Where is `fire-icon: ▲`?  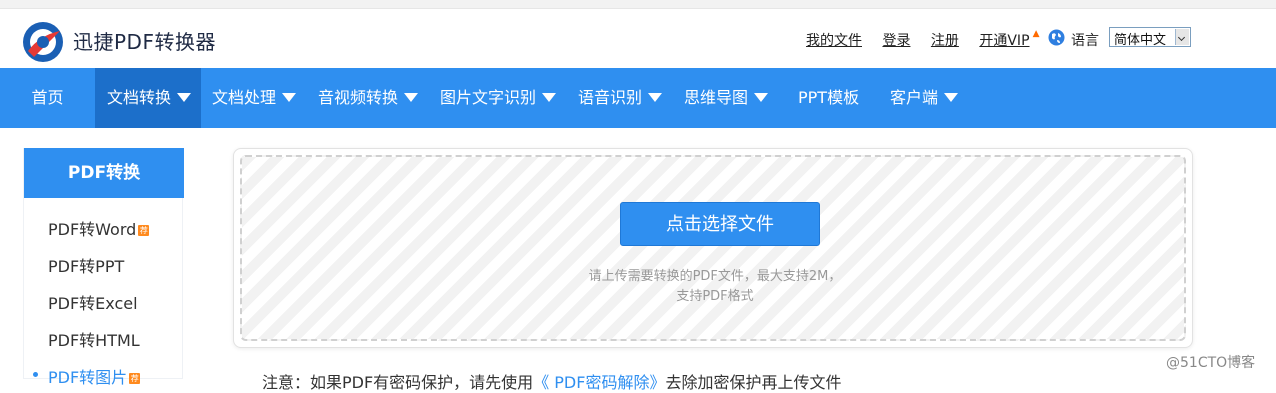
fire-icon: ▲ is located at coordinates (1036, 34).